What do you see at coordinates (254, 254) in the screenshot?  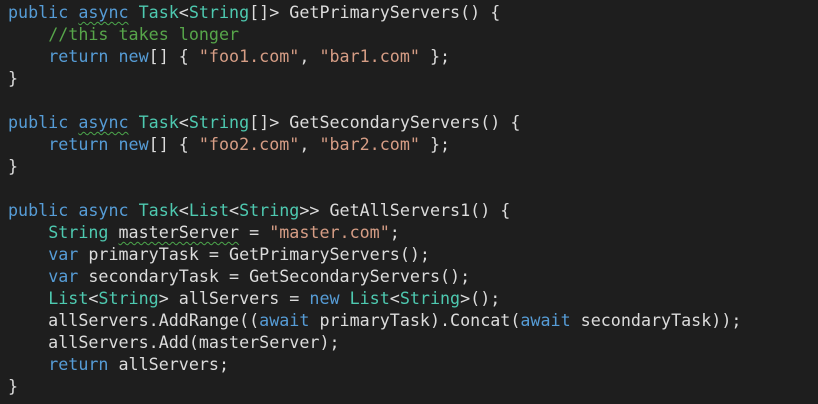 I see `plain-token: primaryTask = GetPrimaryServers();` at bounding box center [254, 254].